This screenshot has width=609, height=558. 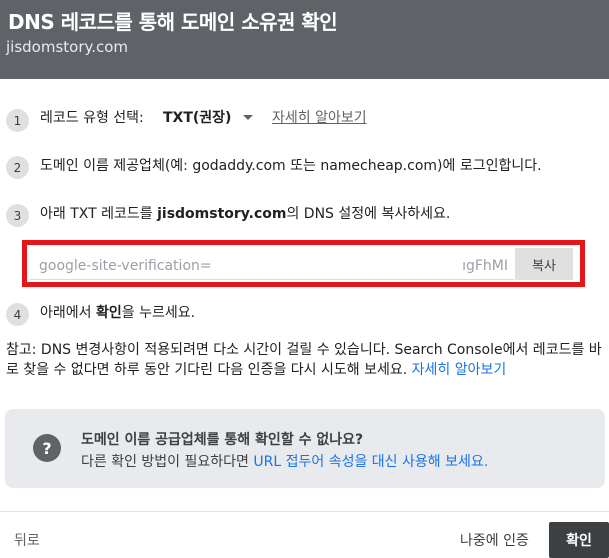 What do you see at coordinates (47, 448) in the screenshot?
I see `help-icon: ?` at bounding box center [47, 448].